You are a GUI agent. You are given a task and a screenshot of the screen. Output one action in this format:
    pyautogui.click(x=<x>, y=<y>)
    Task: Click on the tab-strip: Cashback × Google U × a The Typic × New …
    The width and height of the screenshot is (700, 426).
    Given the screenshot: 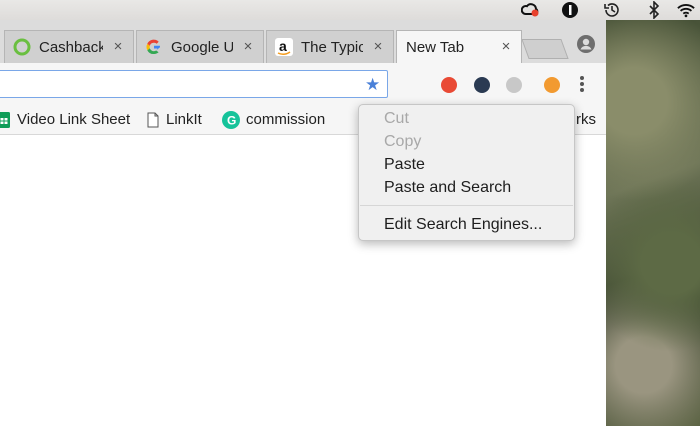 What is the action you would take?
    pyautogui.click(x=303, y=41)
    